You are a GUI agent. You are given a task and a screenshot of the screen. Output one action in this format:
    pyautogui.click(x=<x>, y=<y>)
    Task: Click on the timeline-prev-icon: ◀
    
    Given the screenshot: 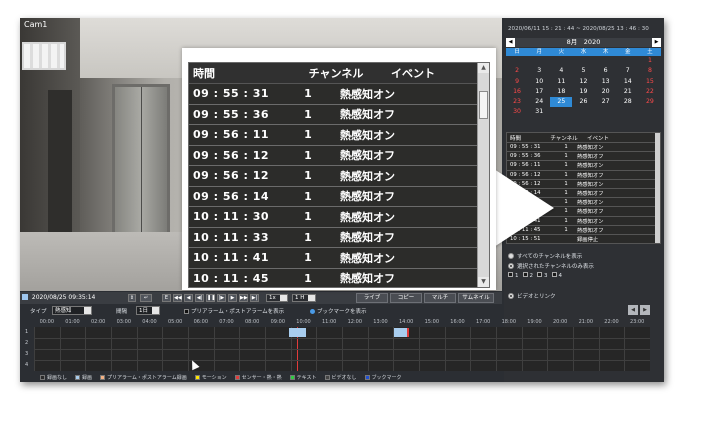 What is the action you would take?
    pyautogui.click(x=633, y=310)
    